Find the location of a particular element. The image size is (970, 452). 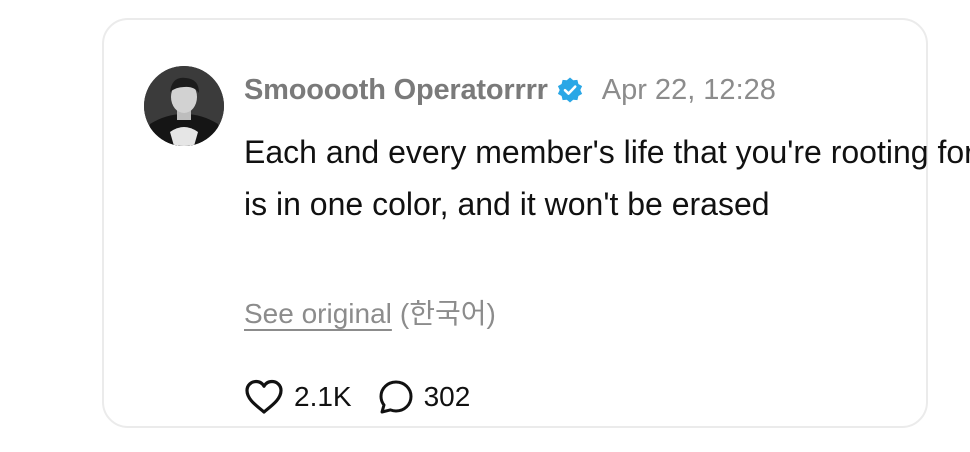

reply-count: 302 is located at coordinates (447, 396).